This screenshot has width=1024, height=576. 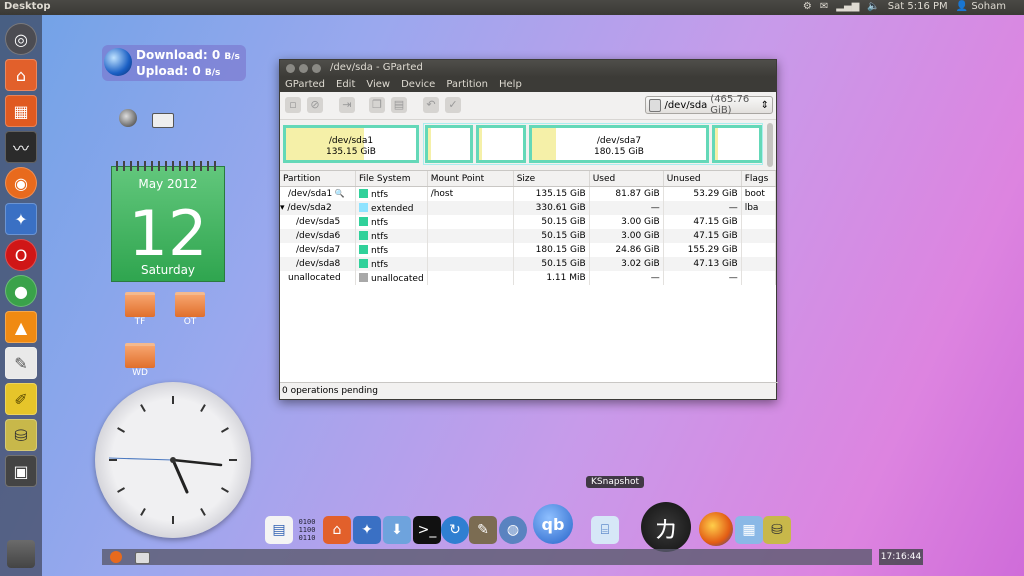 I want to click on col-mountpoint: Mount Point, so click(x=470, y=179).